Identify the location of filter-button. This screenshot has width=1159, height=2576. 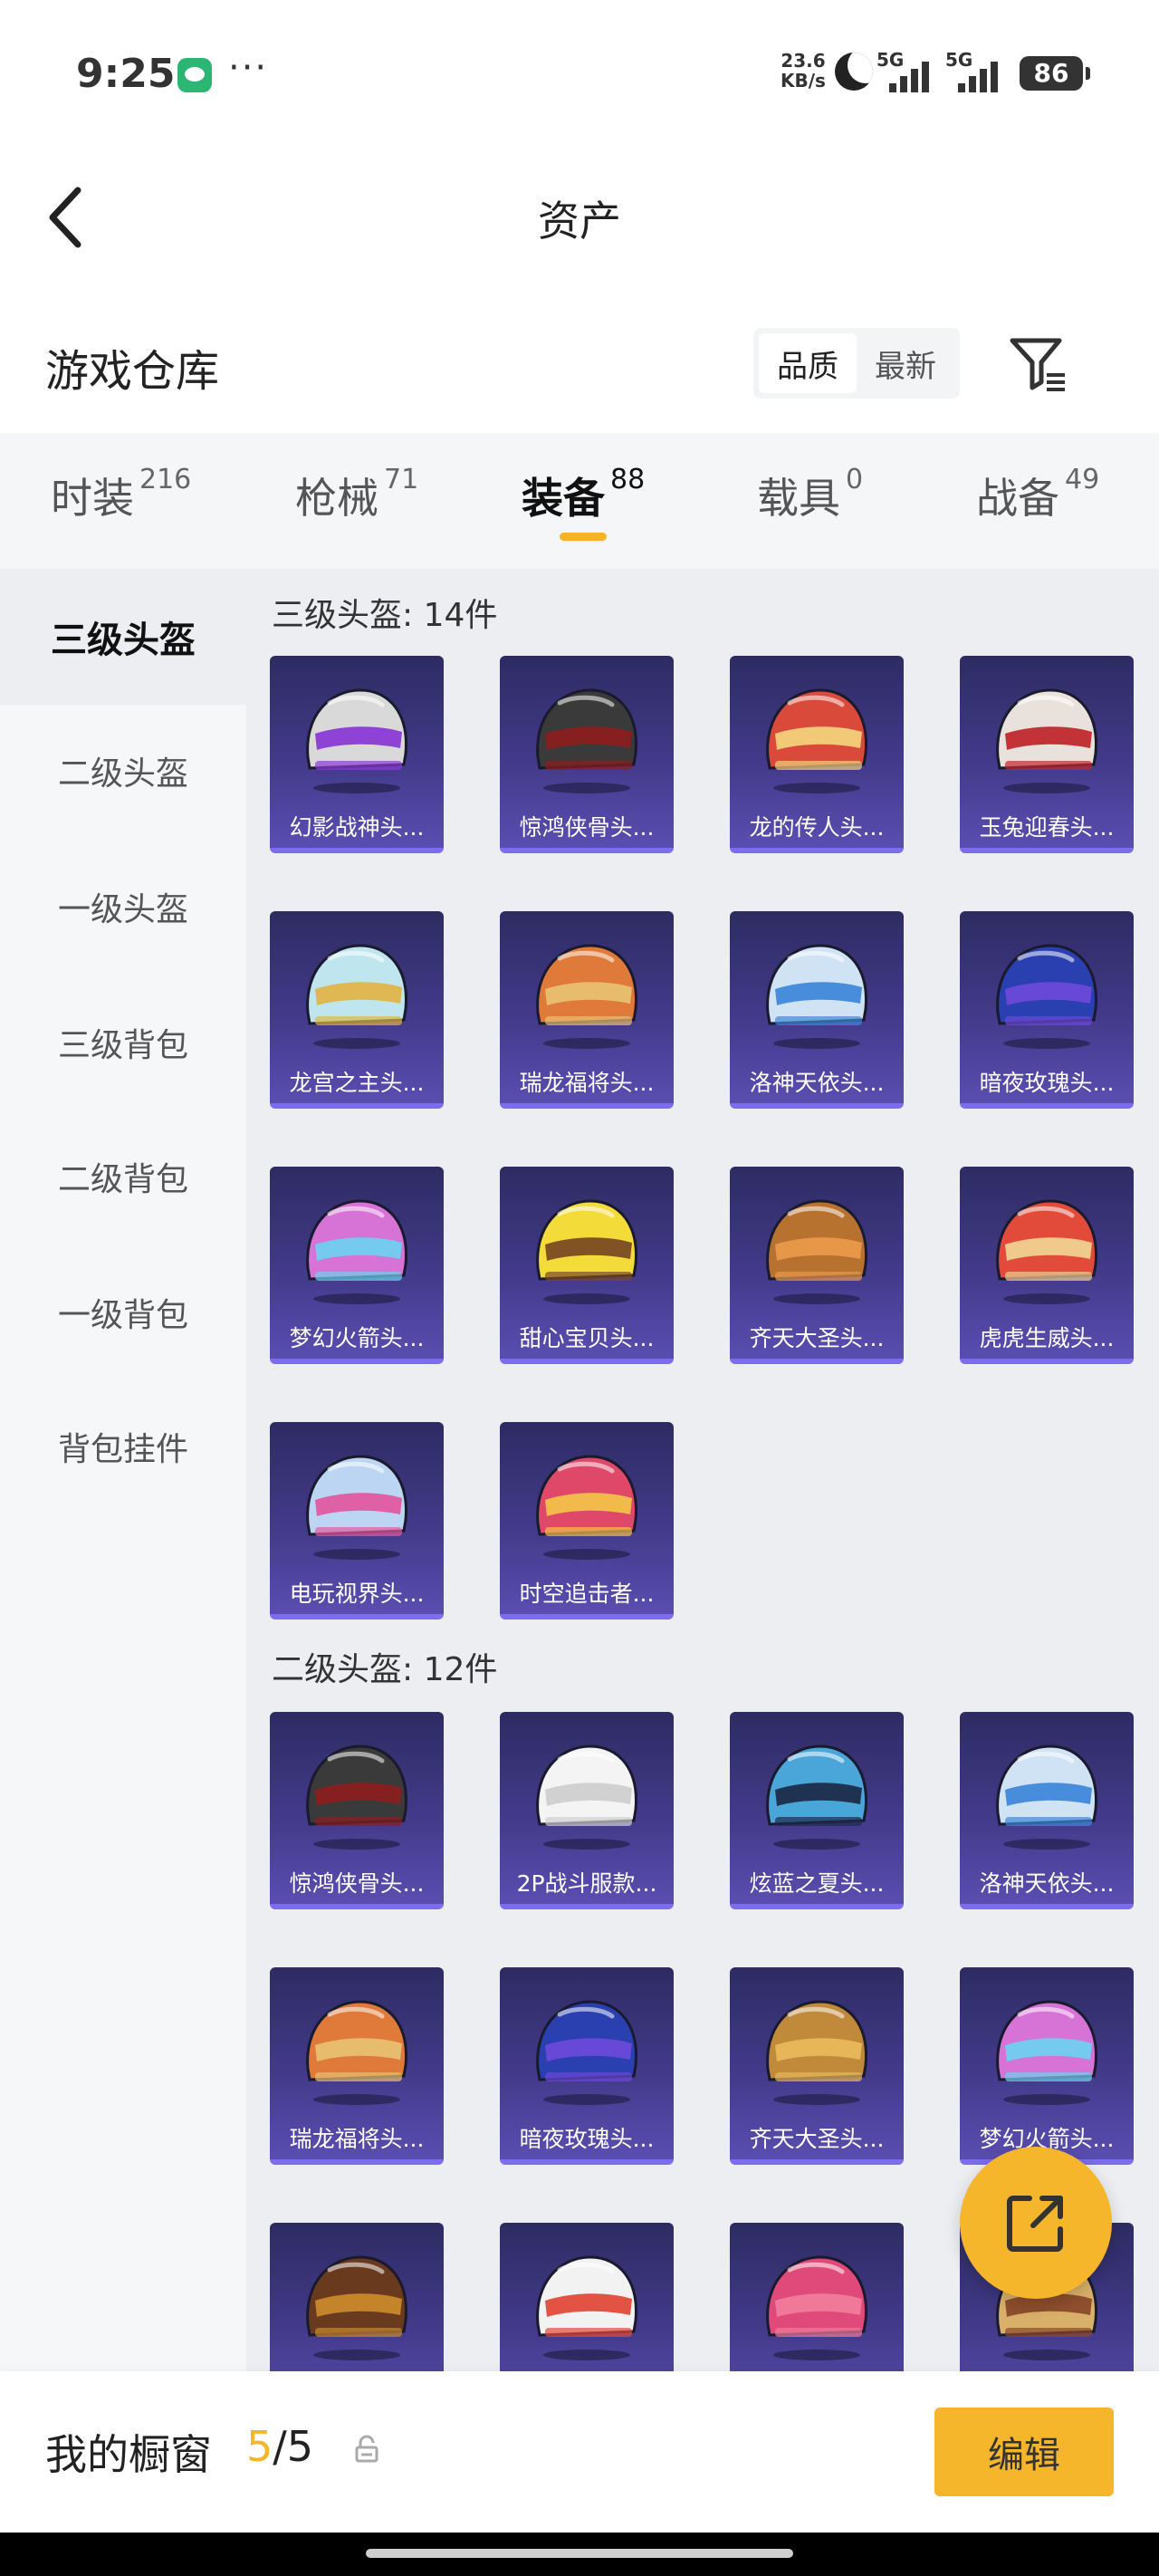
(1038, 365).